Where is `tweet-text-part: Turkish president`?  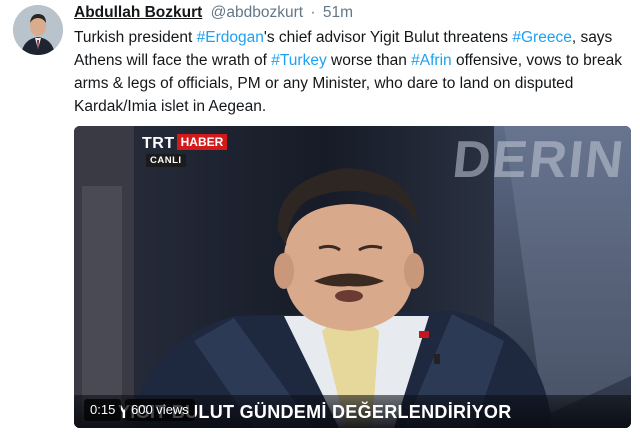 tweet-text-part: Turkish president is located at coordinates (135, 37).